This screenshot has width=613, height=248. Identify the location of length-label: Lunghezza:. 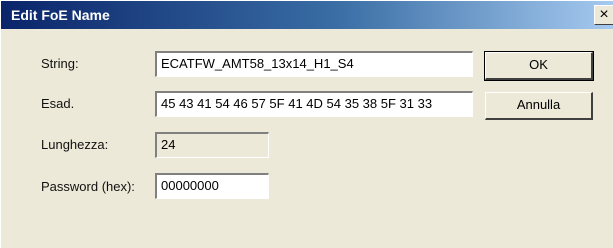
(75, 144).